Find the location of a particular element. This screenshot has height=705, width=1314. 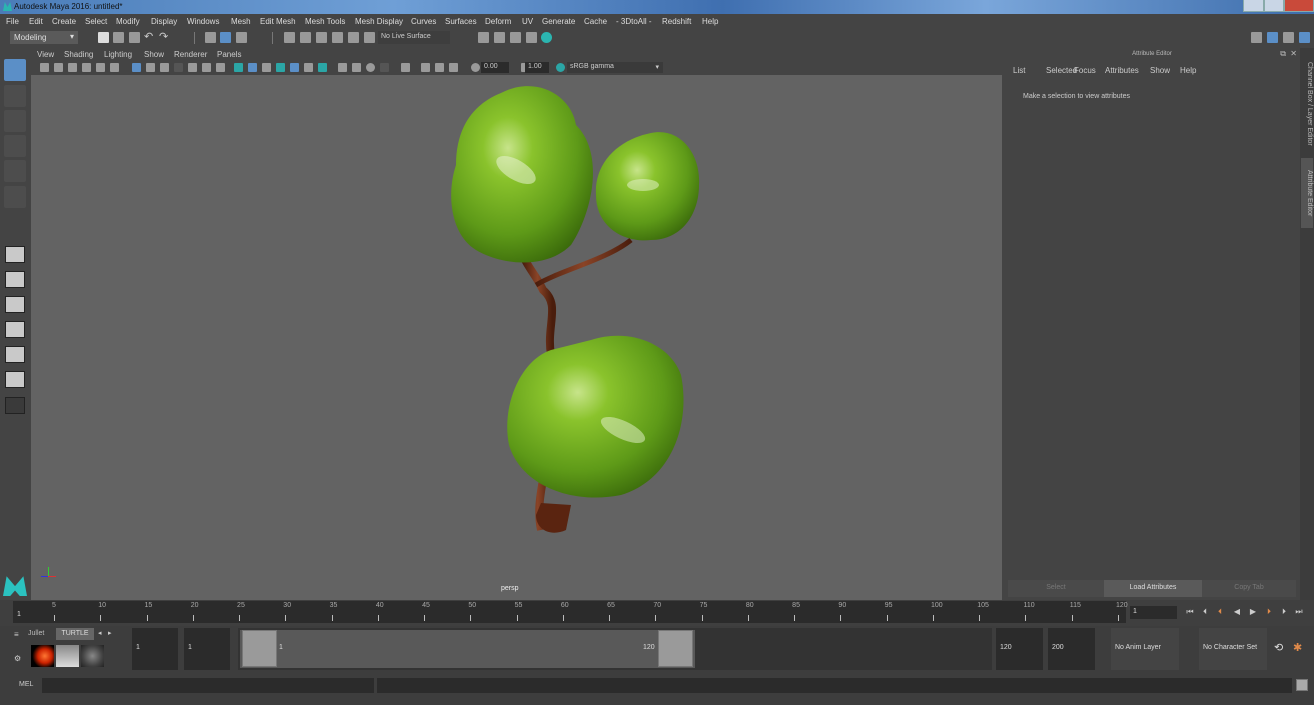

resolution-gate-icon is located at coordinates (164, 67).